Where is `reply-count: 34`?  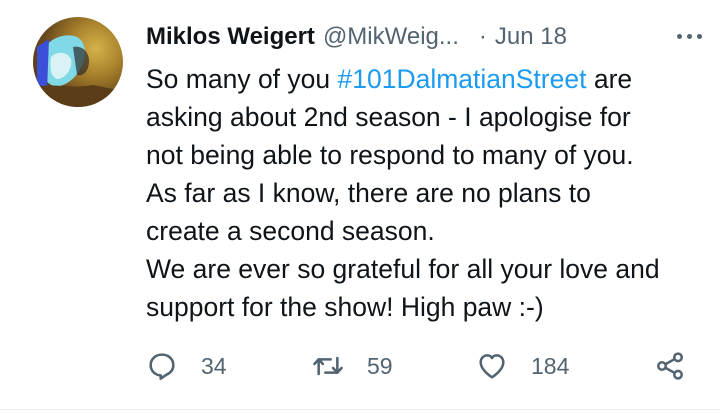
reply-count: 34 is located at coordinates (214, 365).